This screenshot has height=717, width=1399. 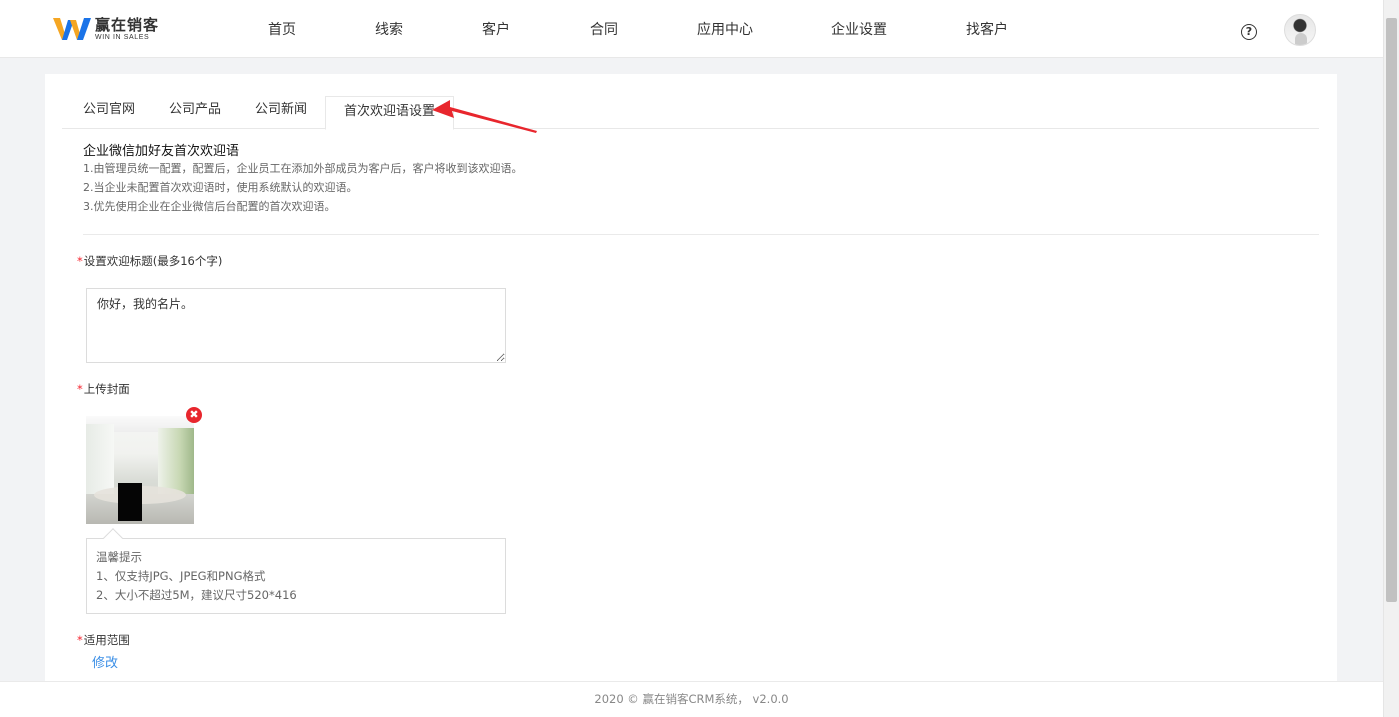 I want to click on user-avatar, so click(x=1300, y=30).